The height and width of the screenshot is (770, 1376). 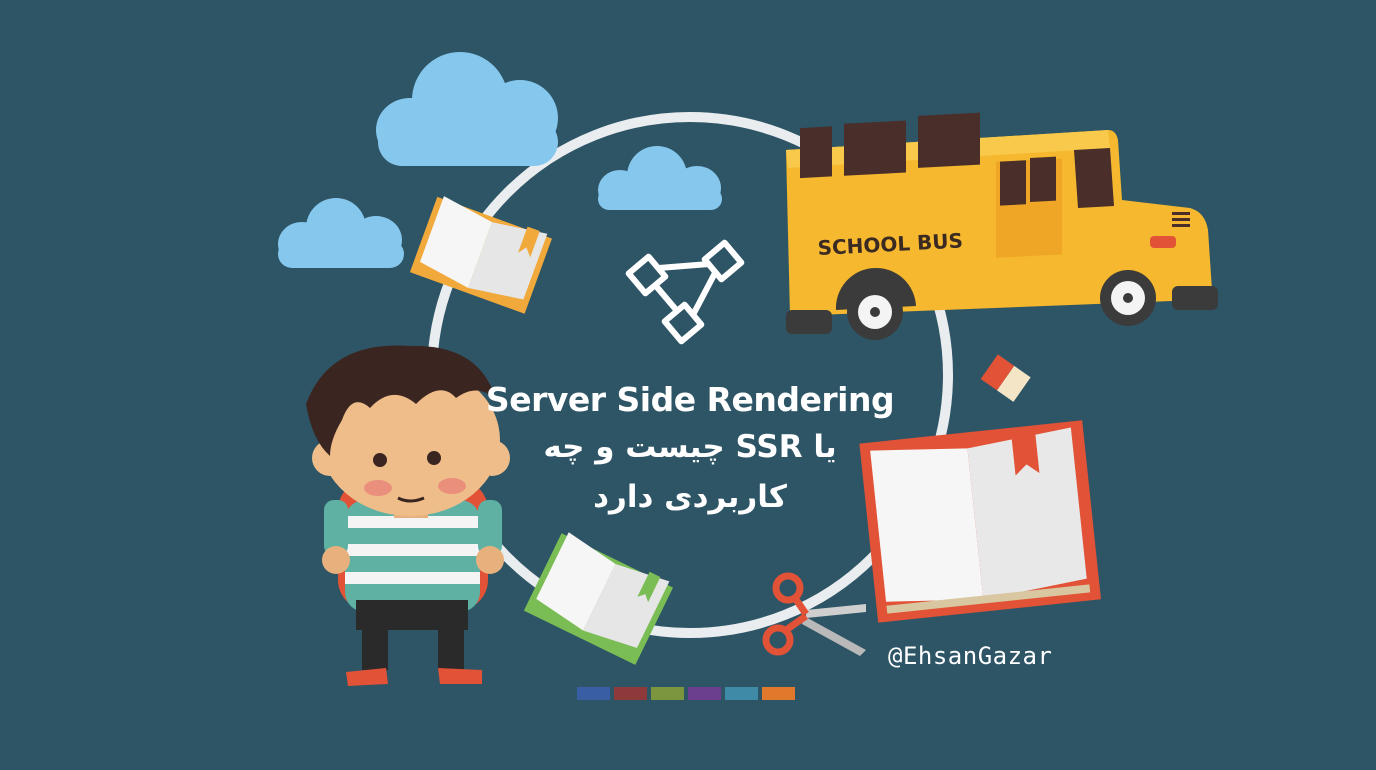 I want to click on title-persian-line-1: یا SSR چیست و چه, so click(x=690, y=447).